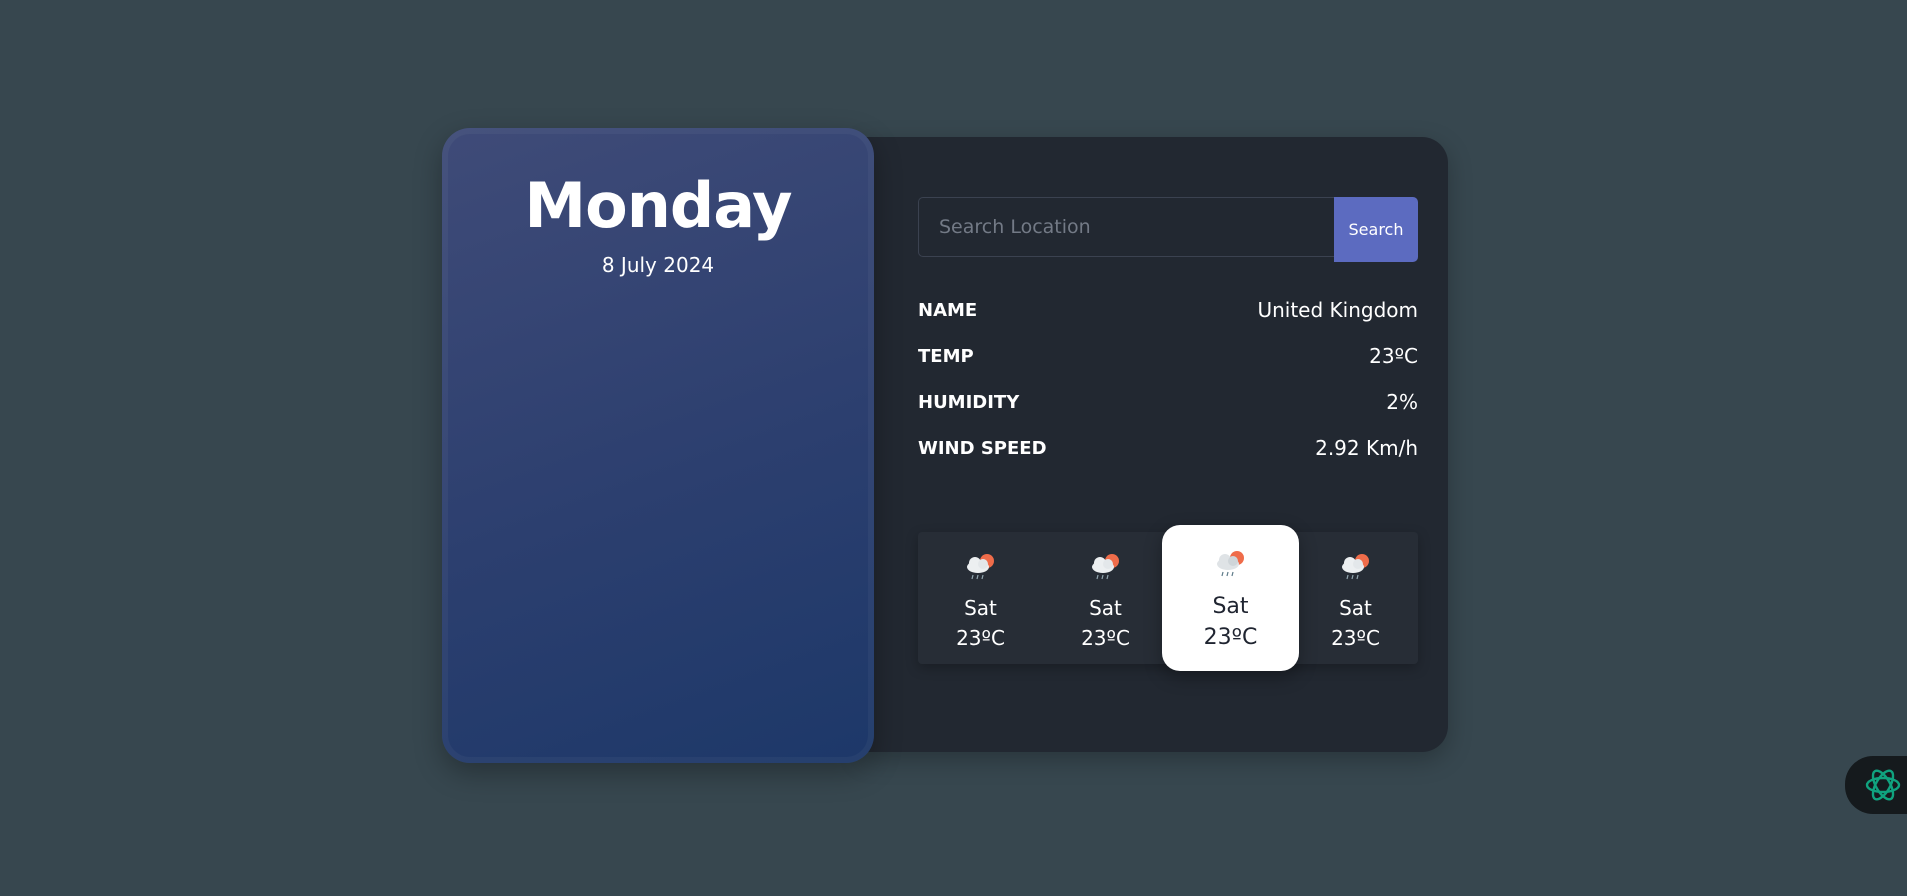  Describe the element at coordinates (982, 448) in the screenshot. I see `info-label: WIND SPEED` at that location.